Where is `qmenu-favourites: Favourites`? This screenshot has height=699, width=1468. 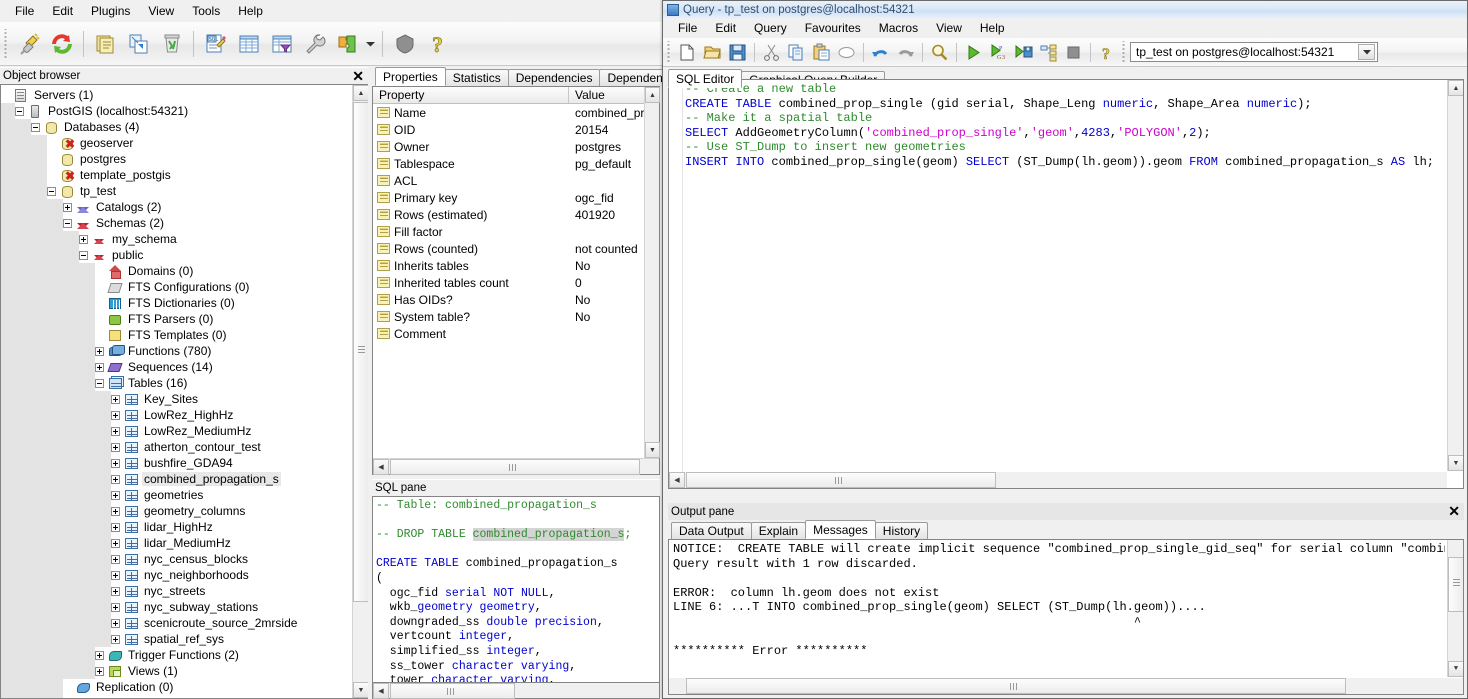
qmenu-favourites: Favourites is located at coordinates (833, 28).